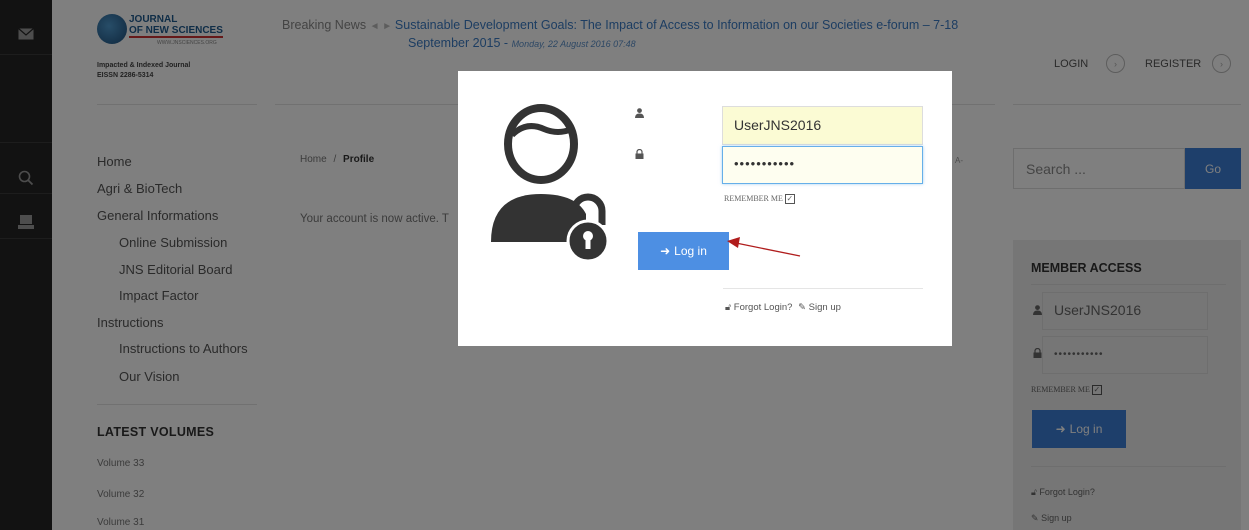  Describe the element at coordinates (789, 199) in the screenshot. I see `checkbox-checked-icon: ✓` at that location.